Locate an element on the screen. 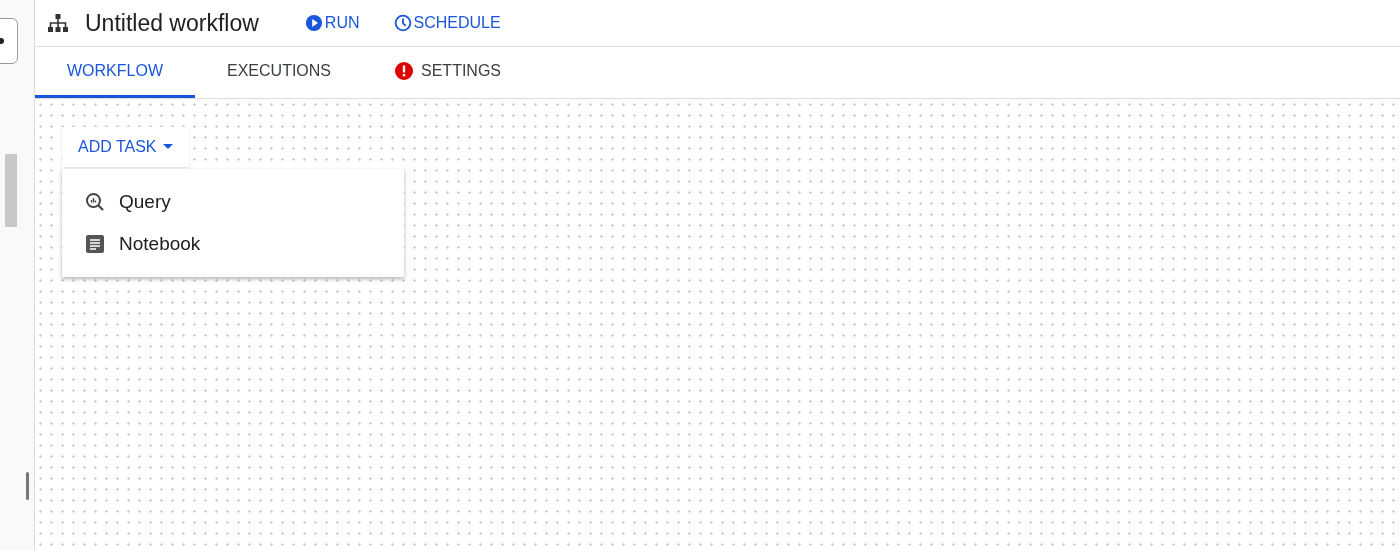 The image size is (1400, 550). run-button: RUN is located at coordinates (332, 23).